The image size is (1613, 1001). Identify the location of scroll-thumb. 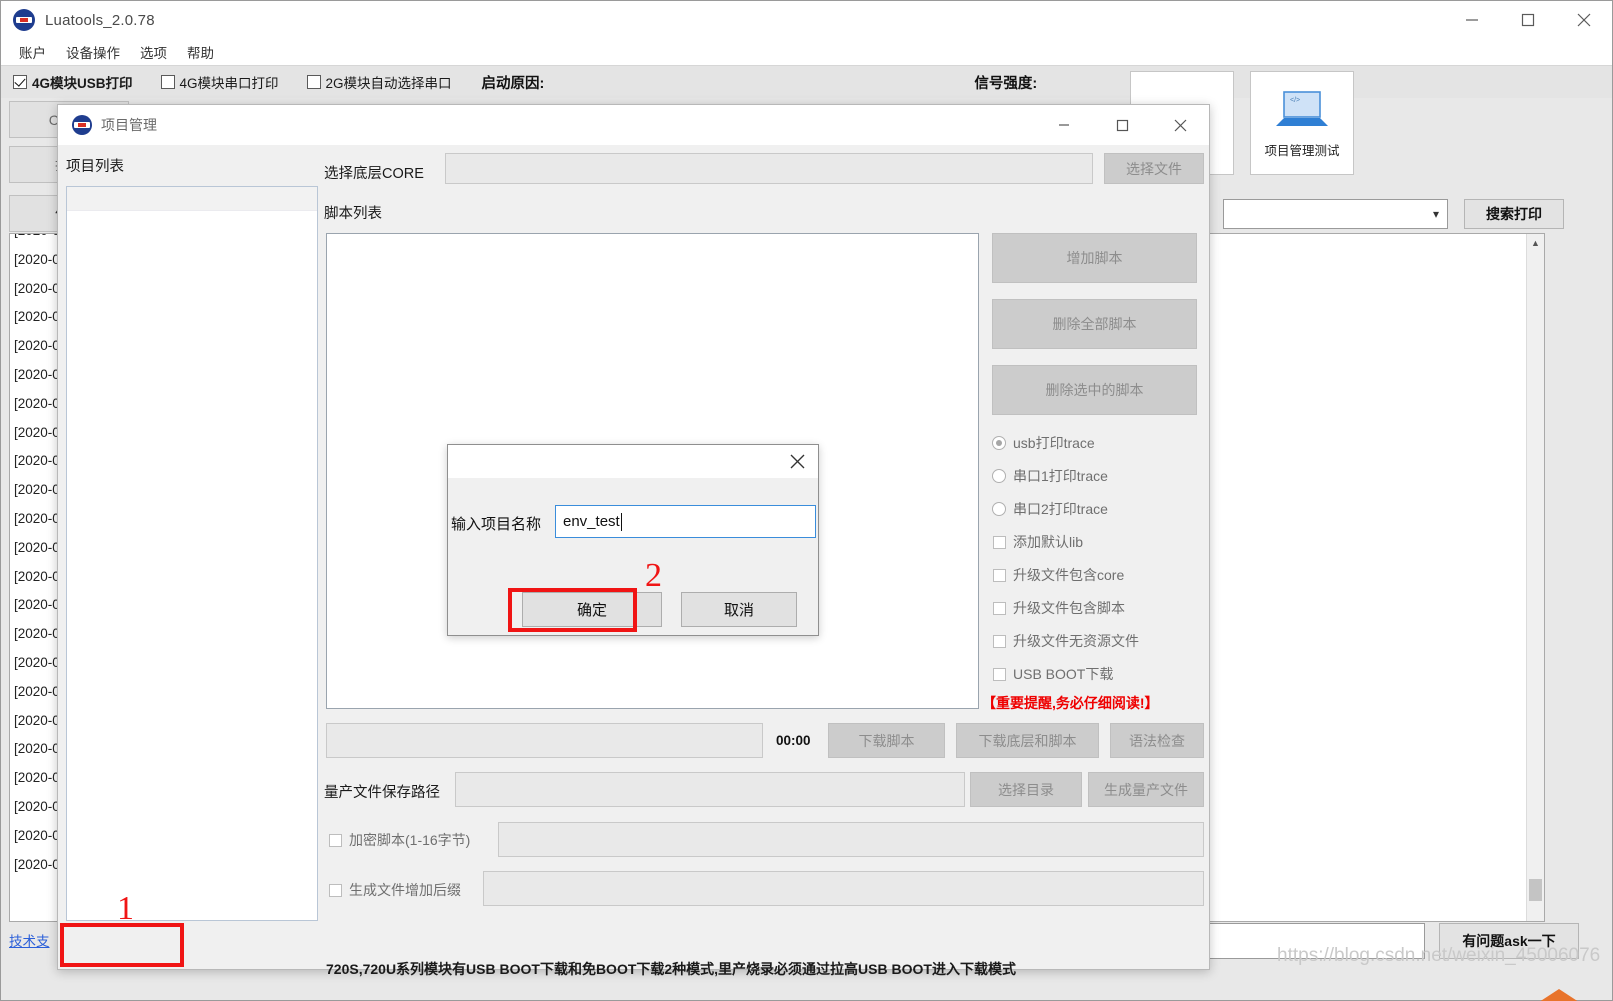
(1535, 890).